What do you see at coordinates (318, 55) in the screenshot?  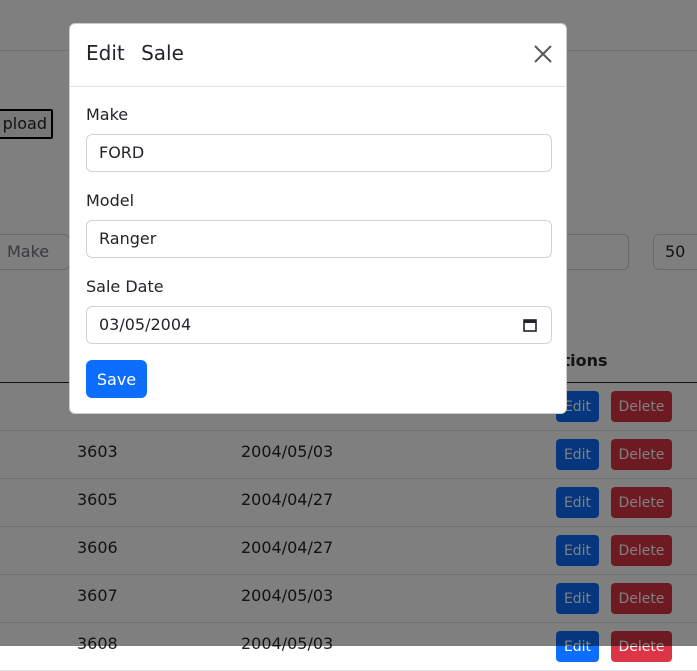 I see `modal-header: Edit Sale` at bounding box center [318, 55].